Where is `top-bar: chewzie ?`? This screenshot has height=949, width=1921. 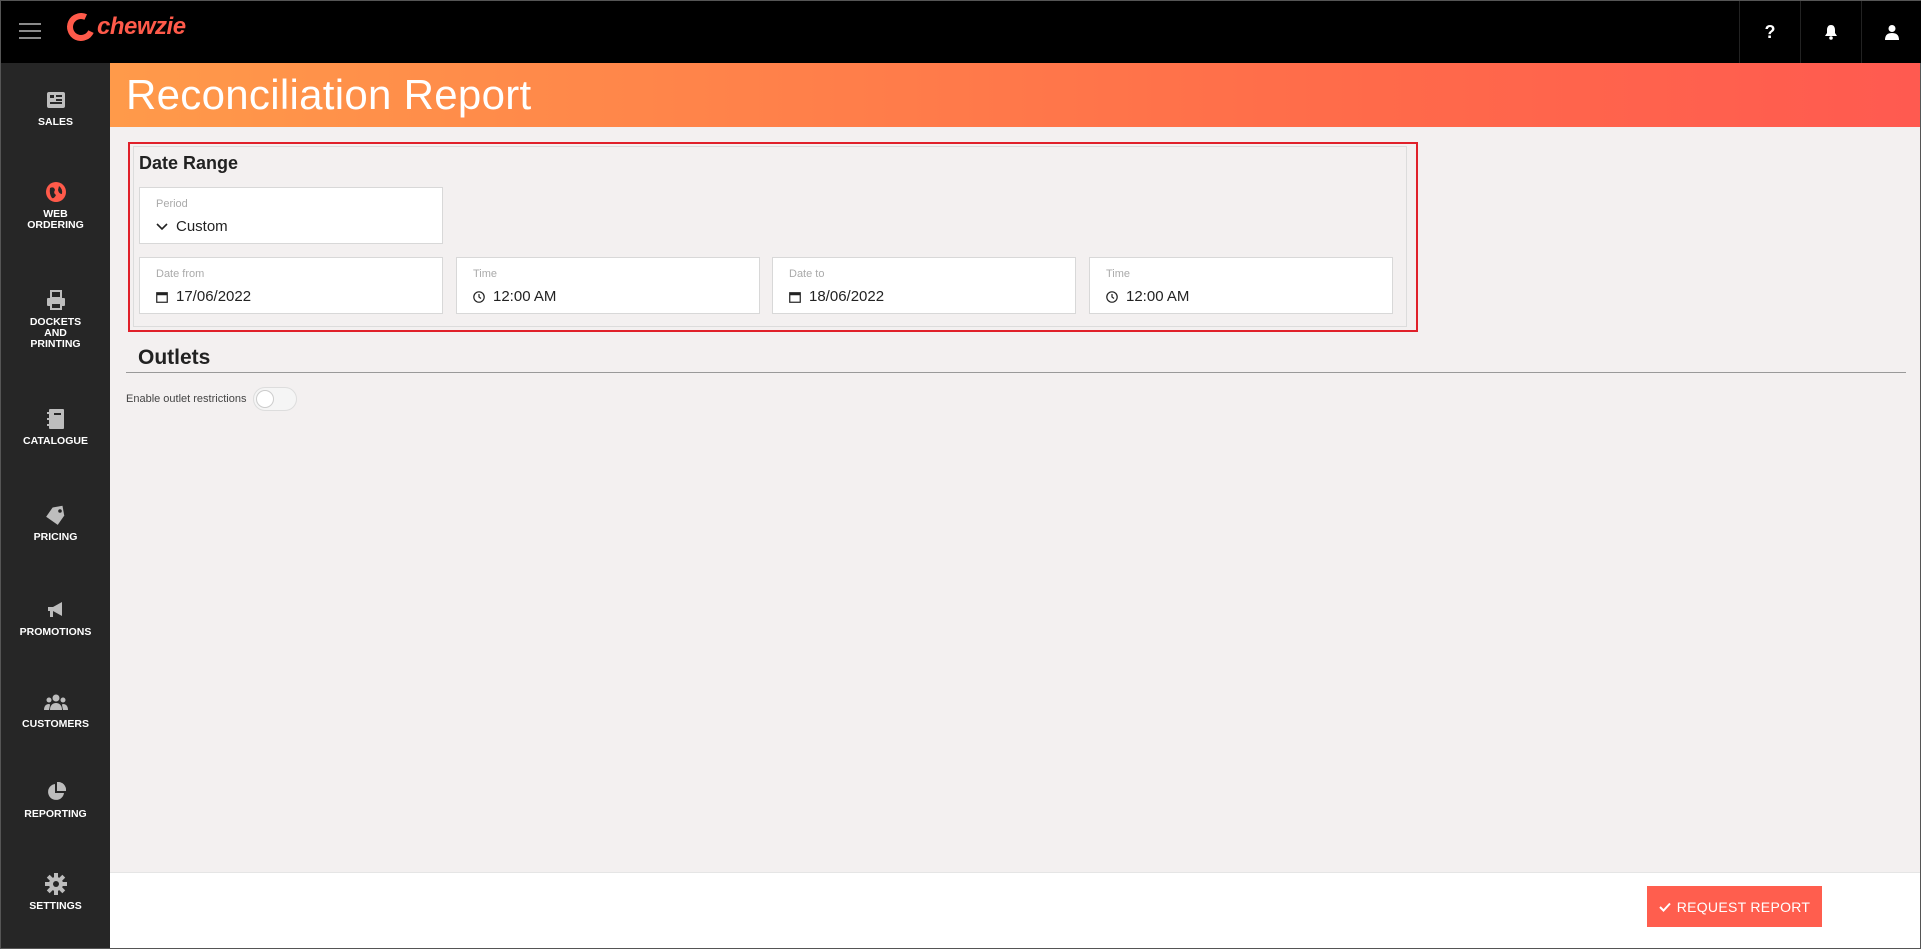
top-bar: chewzie ? is located at coordinates (961, 32).